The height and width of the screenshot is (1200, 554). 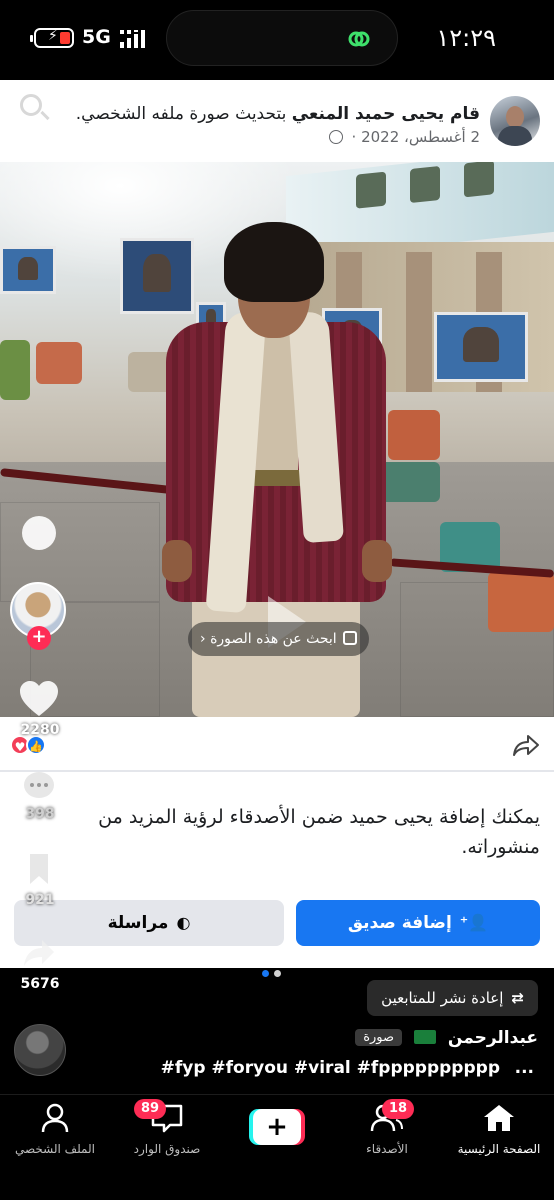 I want to click on photo-tag: صورة, so click(x=379, y=1037).